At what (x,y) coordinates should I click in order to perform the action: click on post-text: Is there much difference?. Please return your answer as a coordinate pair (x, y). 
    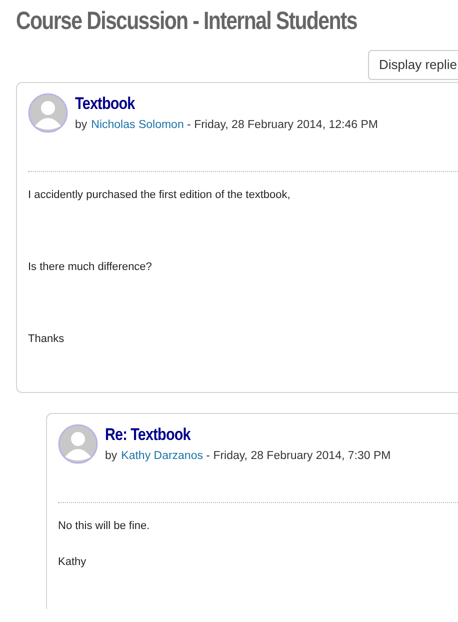
    Looking at the image, I should click on (90, 267).